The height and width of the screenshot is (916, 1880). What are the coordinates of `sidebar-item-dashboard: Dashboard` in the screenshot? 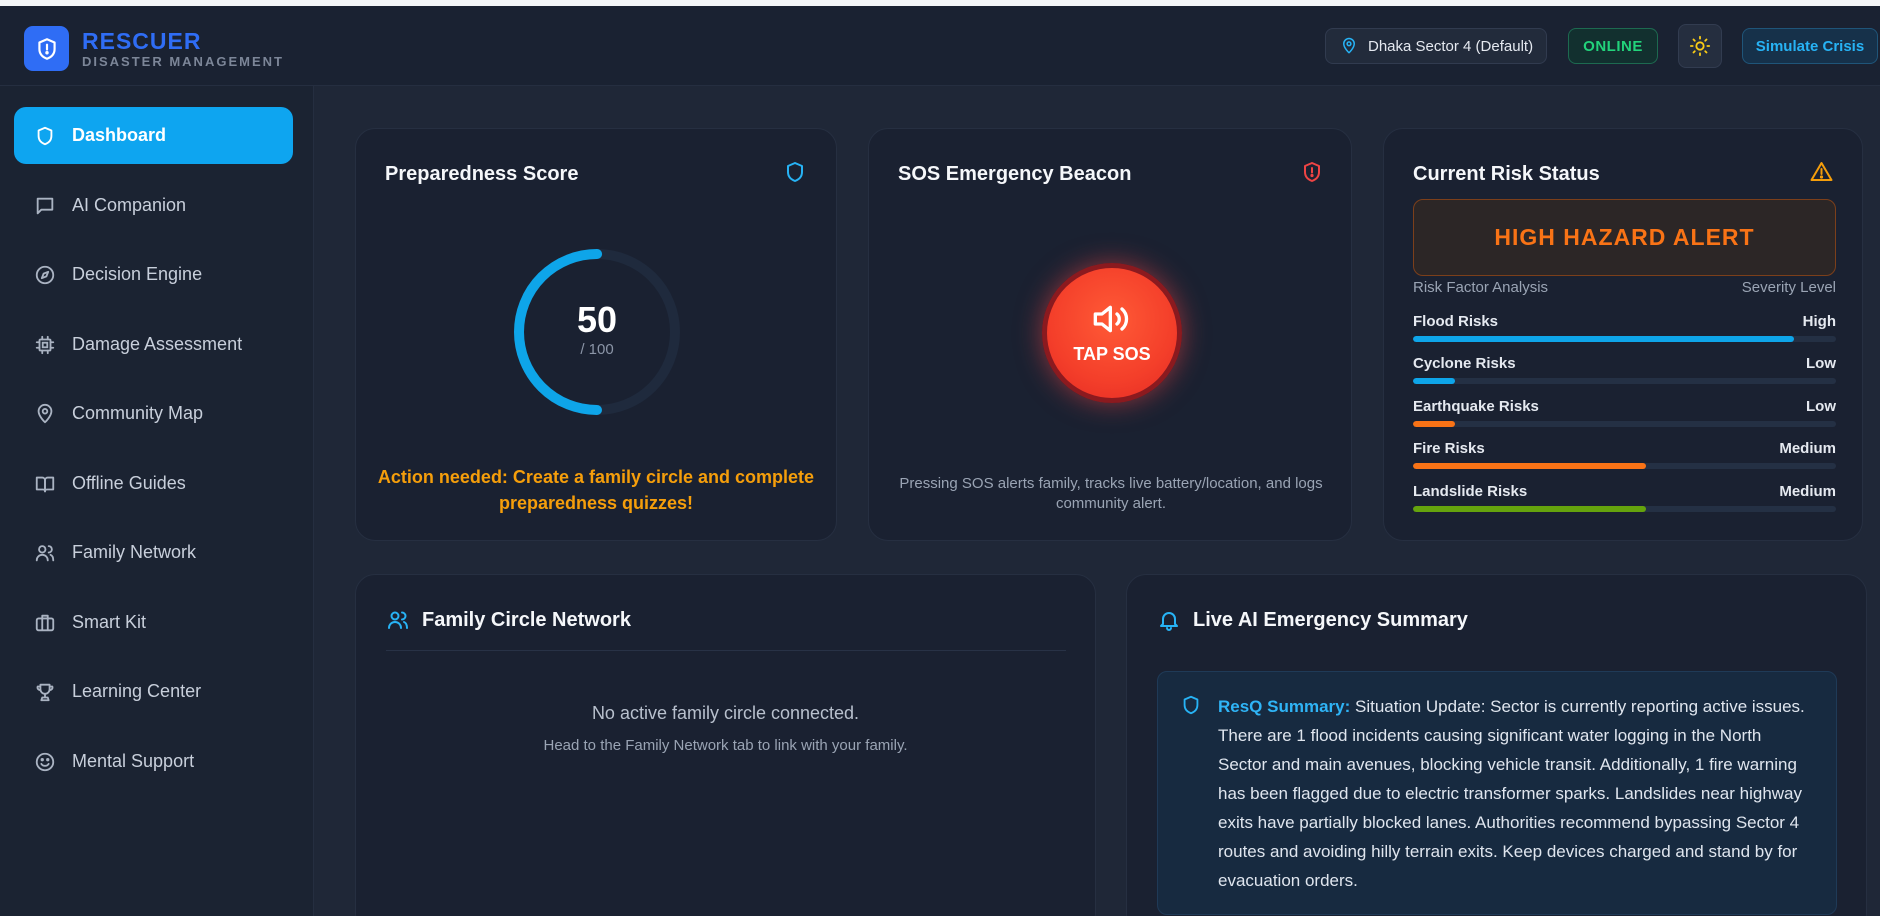 It's located at (153, 135).